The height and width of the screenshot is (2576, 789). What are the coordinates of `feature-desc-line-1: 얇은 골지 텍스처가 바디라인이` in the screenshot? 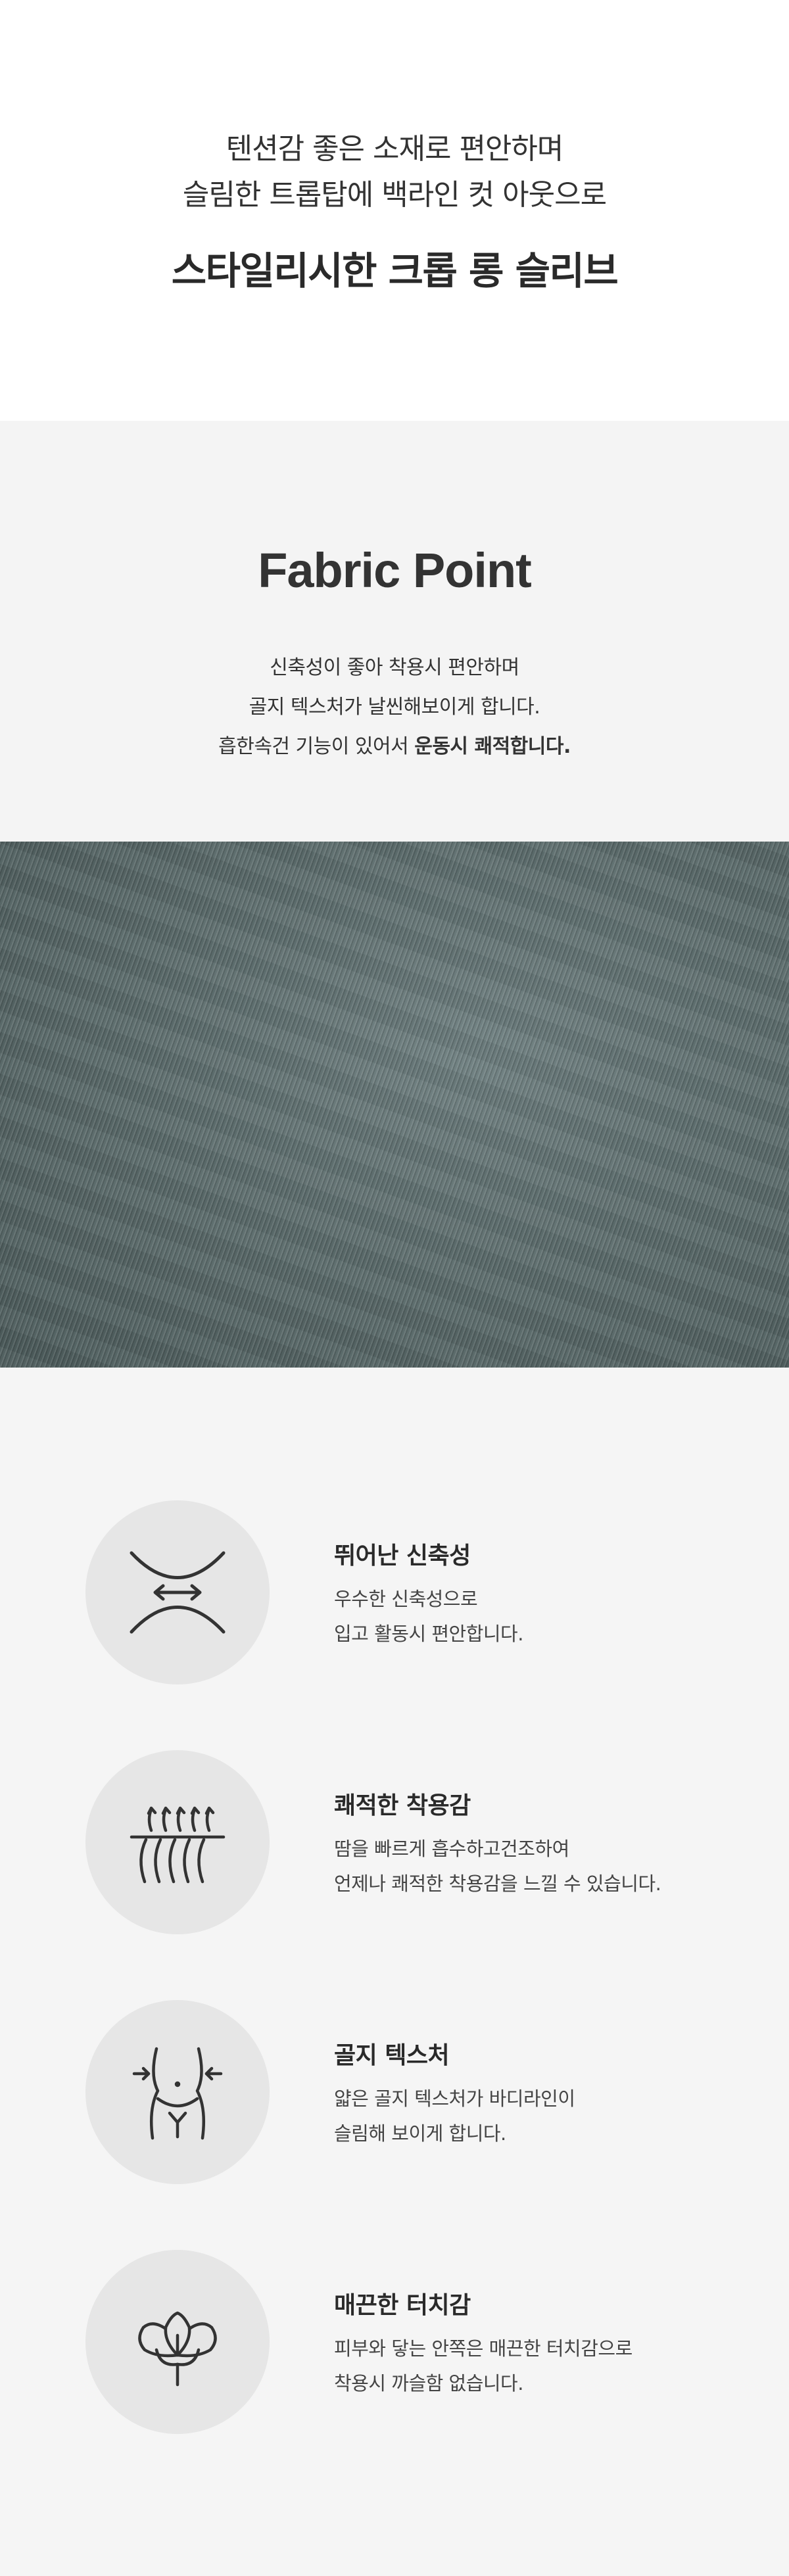 It's located at (454, 2099).